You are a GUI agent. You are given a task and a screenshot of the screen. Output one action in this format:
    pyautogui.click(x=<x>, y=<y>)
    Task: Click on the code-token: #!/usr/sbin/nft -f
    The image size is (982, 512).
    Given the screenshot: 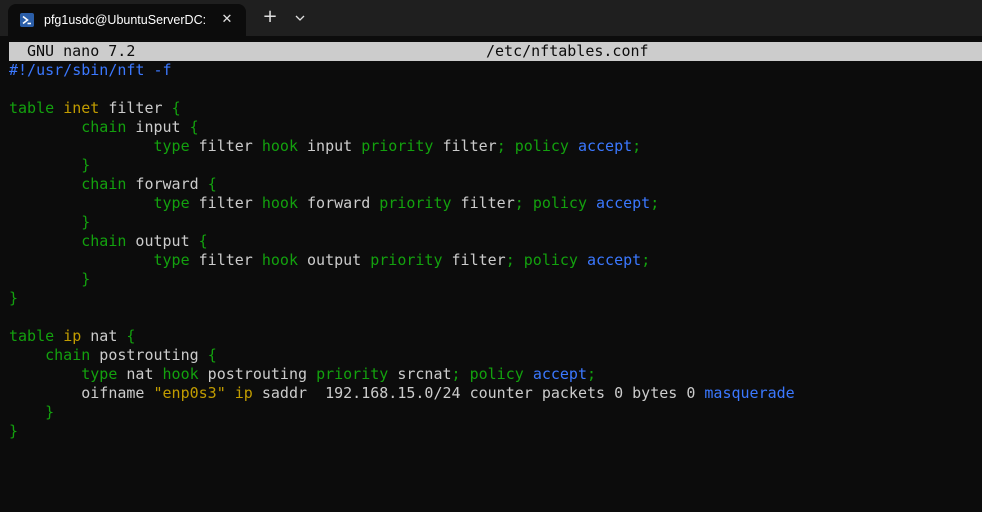 What is the action you would take?
    pyautogui.click(x=90, y=70)
    